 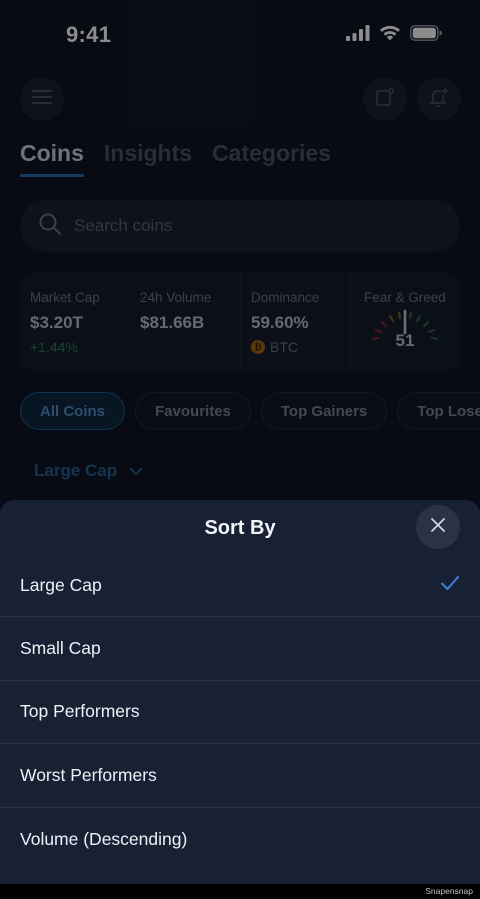 I want to click on sort-option-large-cap: Large Cap, so click(x=240, y=586).